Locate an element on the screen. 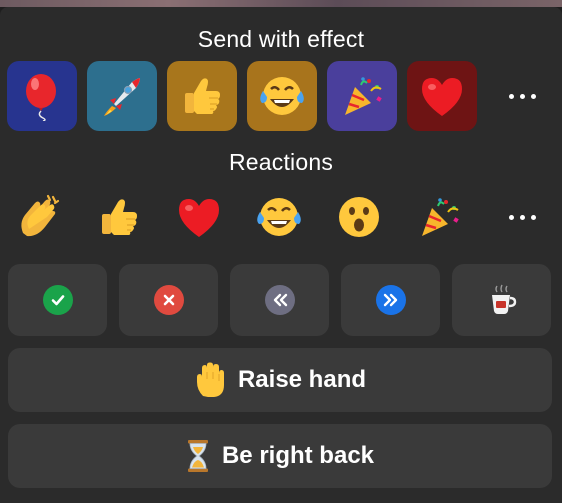  reaction-thumbs-up-button is located at coordinates (119, 217).